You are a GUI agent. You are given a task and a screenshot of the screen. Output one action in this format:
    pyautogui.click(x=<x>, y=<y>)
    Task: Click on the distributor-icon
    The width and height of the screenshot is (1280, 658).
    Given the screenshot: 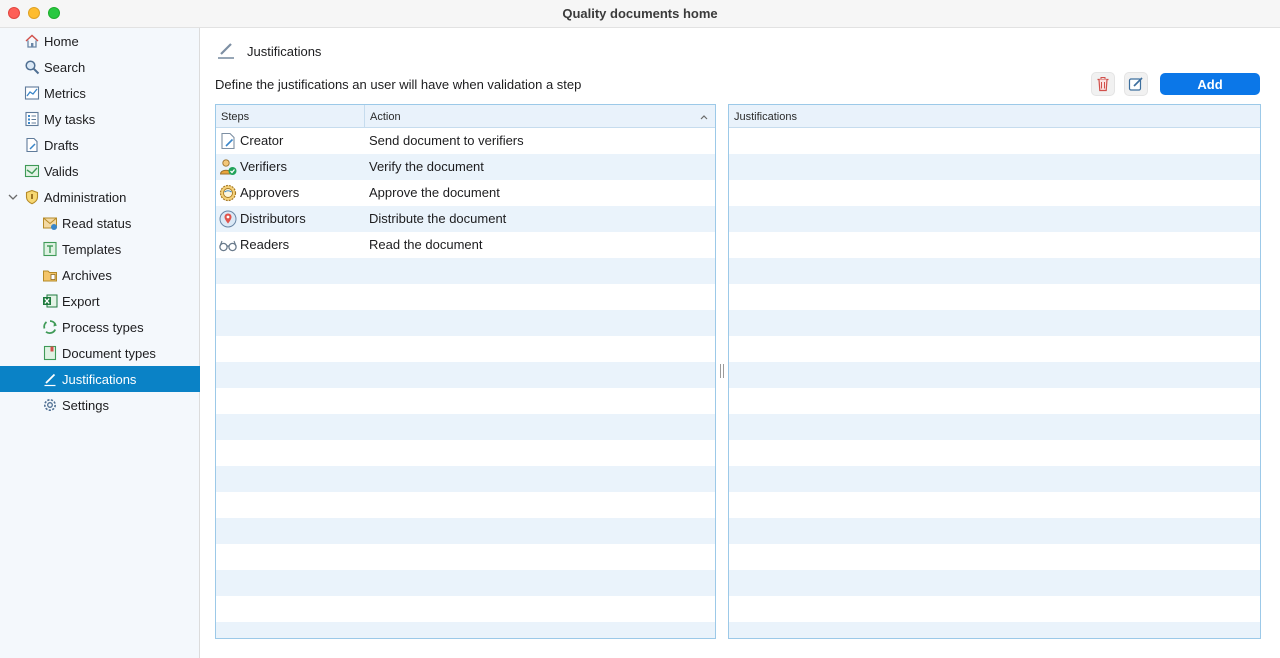 What is the action you would take?
    pyautogui.click(x=228, y=219)
    